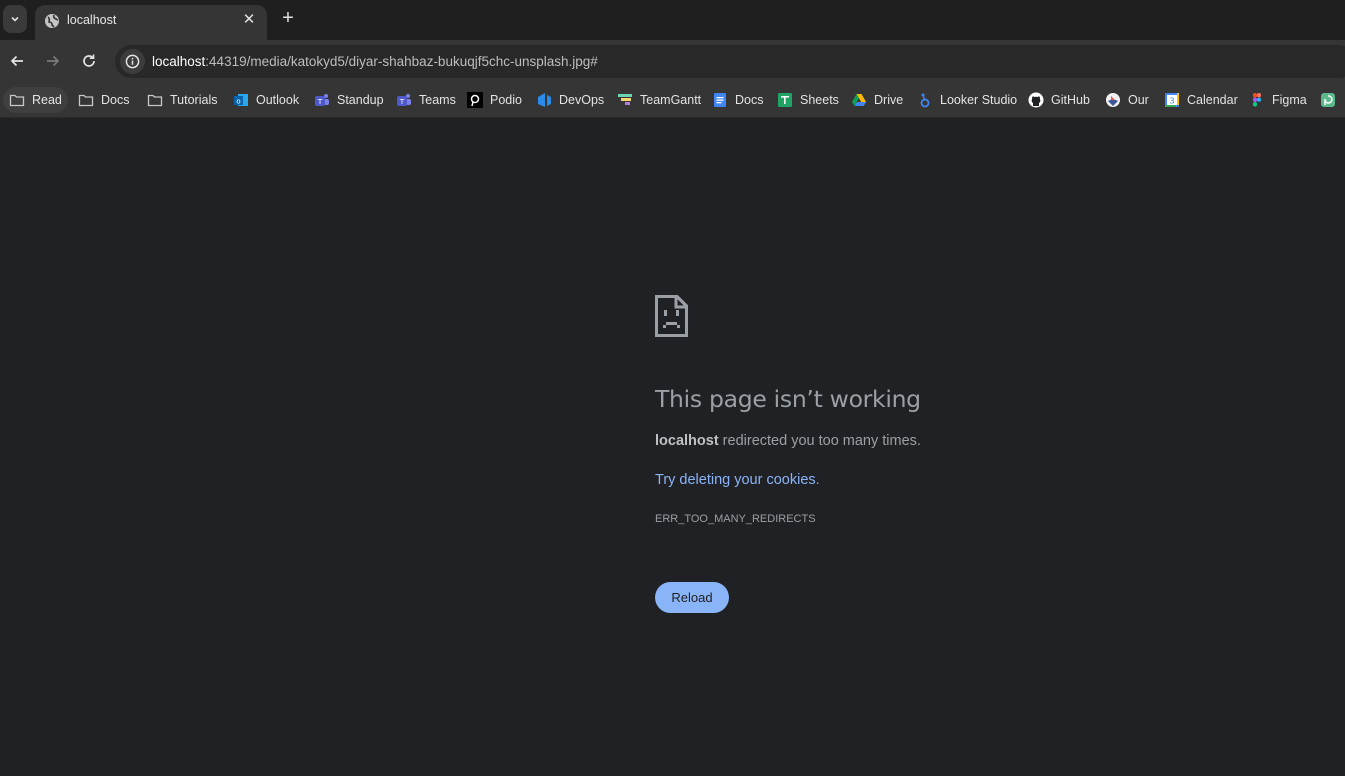  What do you see at coordinates (52, 21) in the screenshot?
I see `globe-icon` at bounding box center [52, 21].